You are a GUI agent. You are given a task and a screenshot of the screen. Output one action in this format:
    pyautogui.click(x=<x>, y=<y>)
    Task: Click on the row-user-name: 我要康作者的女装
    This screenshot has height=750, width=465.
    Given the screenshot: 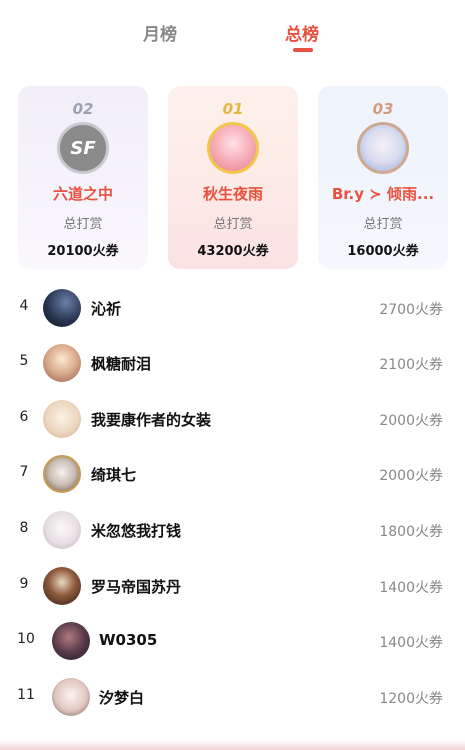 What is the action you would take?
    pyautogui.click(x=151, y=420)
    